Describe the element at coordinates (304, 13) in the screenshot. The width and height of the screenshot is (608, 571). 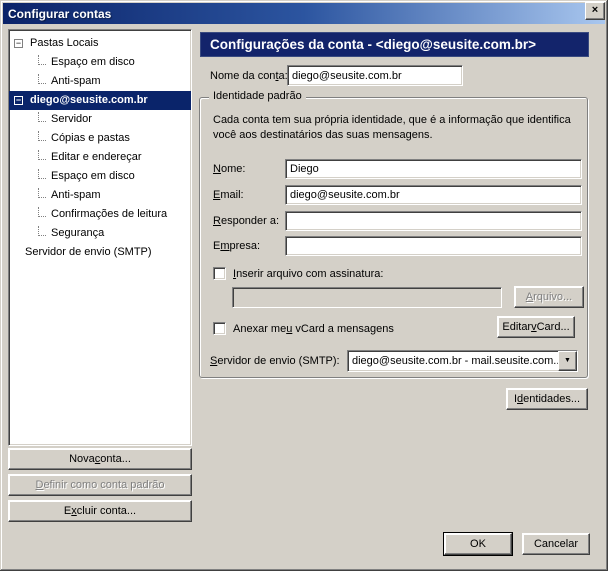
I see `title-bar: Configurar contas` at that location.